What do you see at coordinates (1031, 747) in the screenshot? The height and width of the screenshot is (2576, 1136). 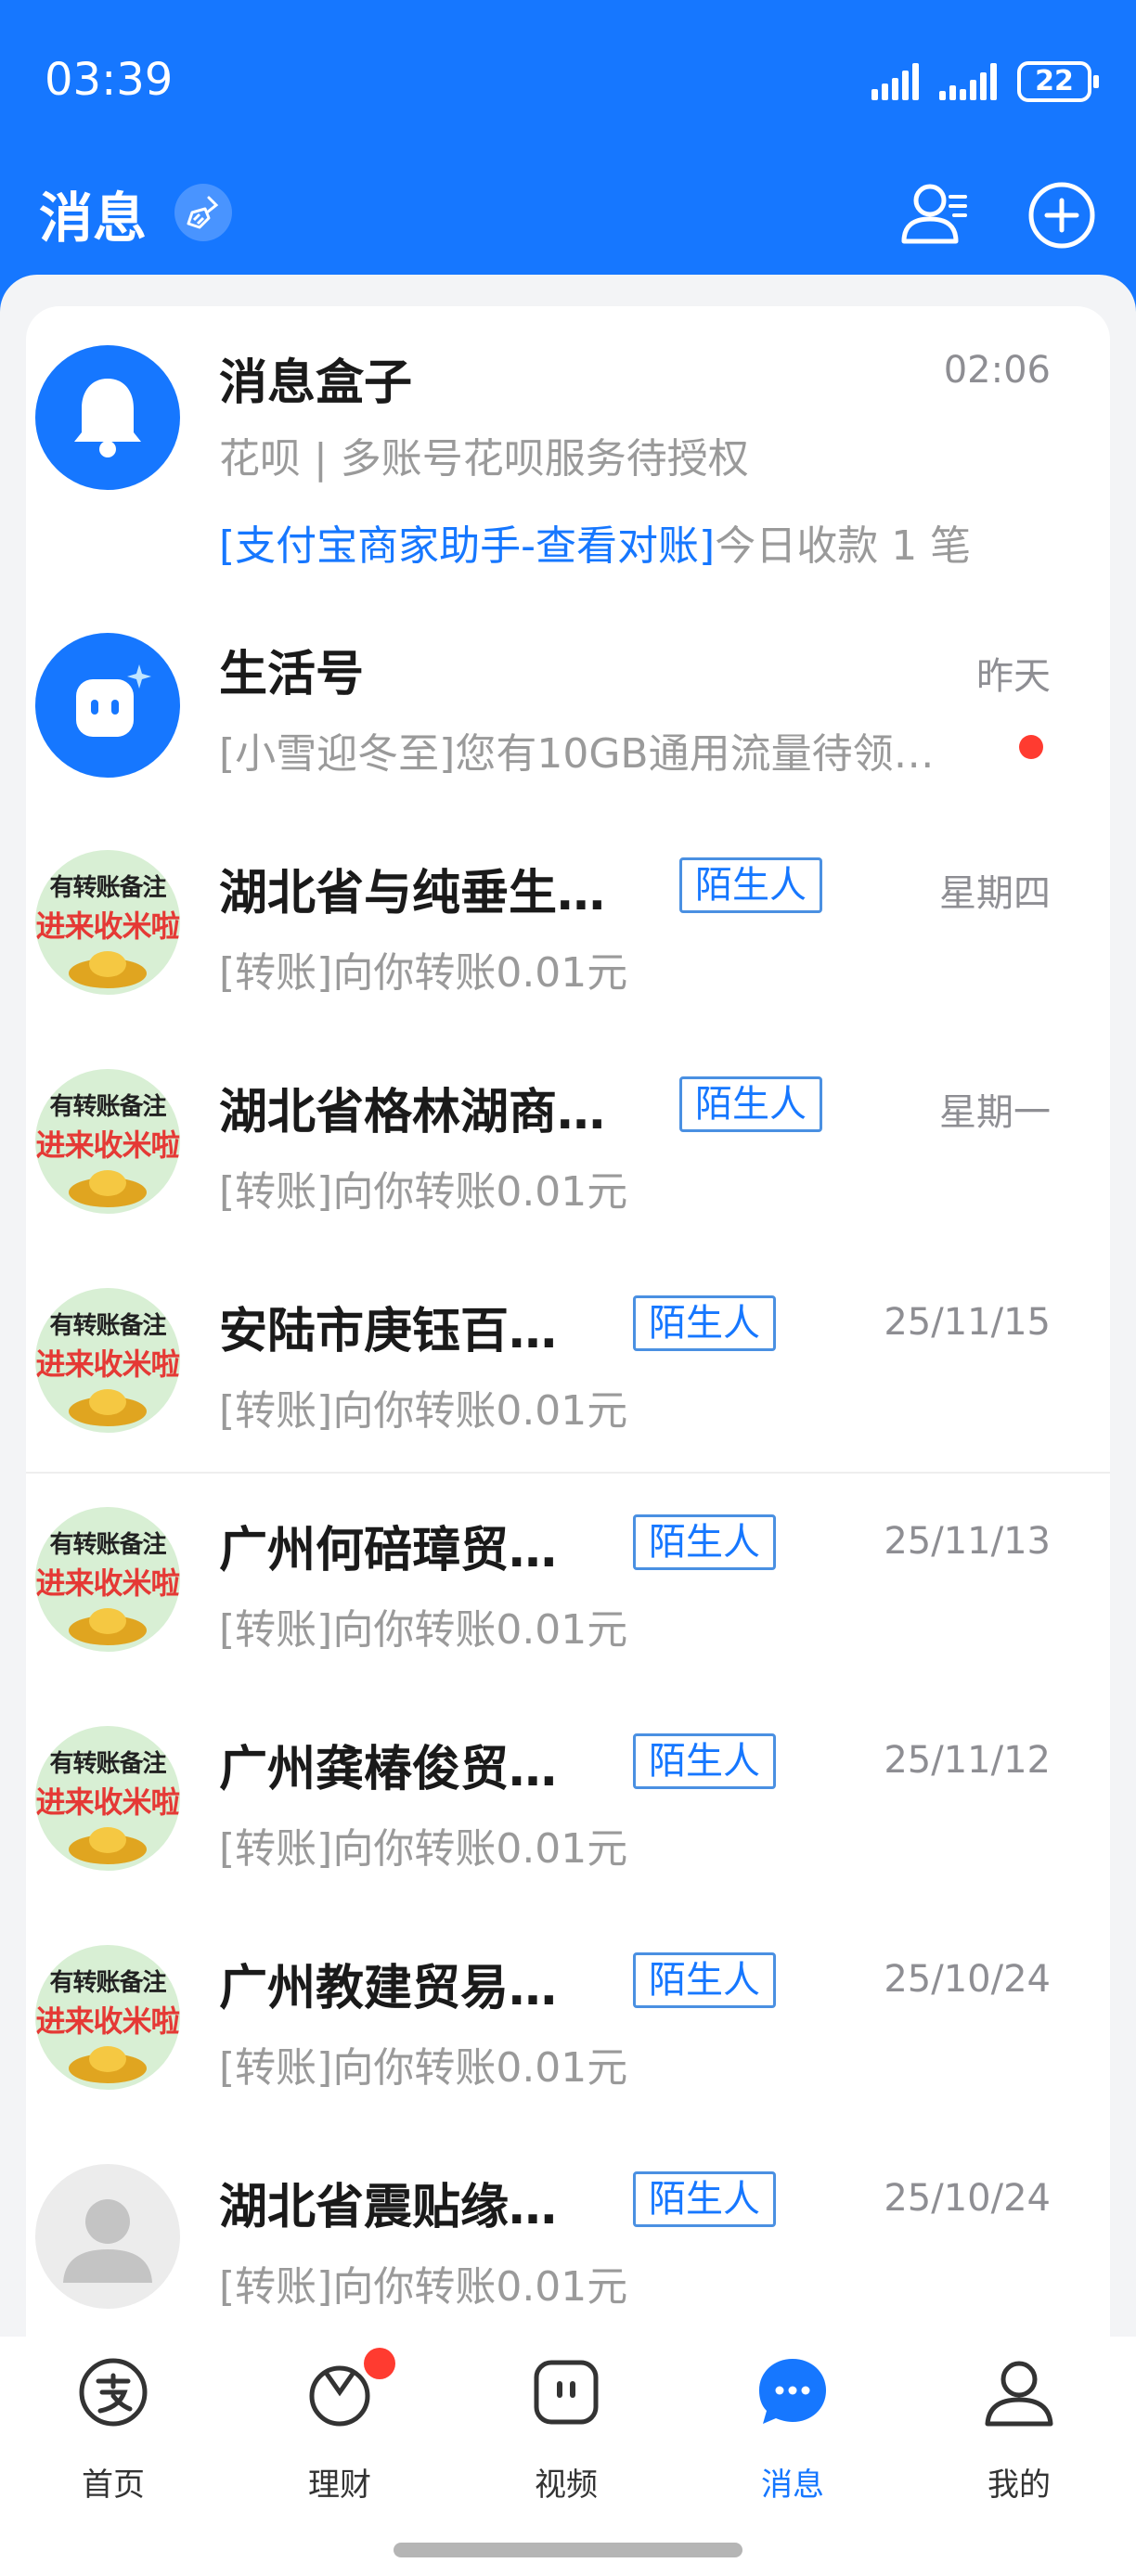 I see `unread-dot` at bounding box center [1031, 747].